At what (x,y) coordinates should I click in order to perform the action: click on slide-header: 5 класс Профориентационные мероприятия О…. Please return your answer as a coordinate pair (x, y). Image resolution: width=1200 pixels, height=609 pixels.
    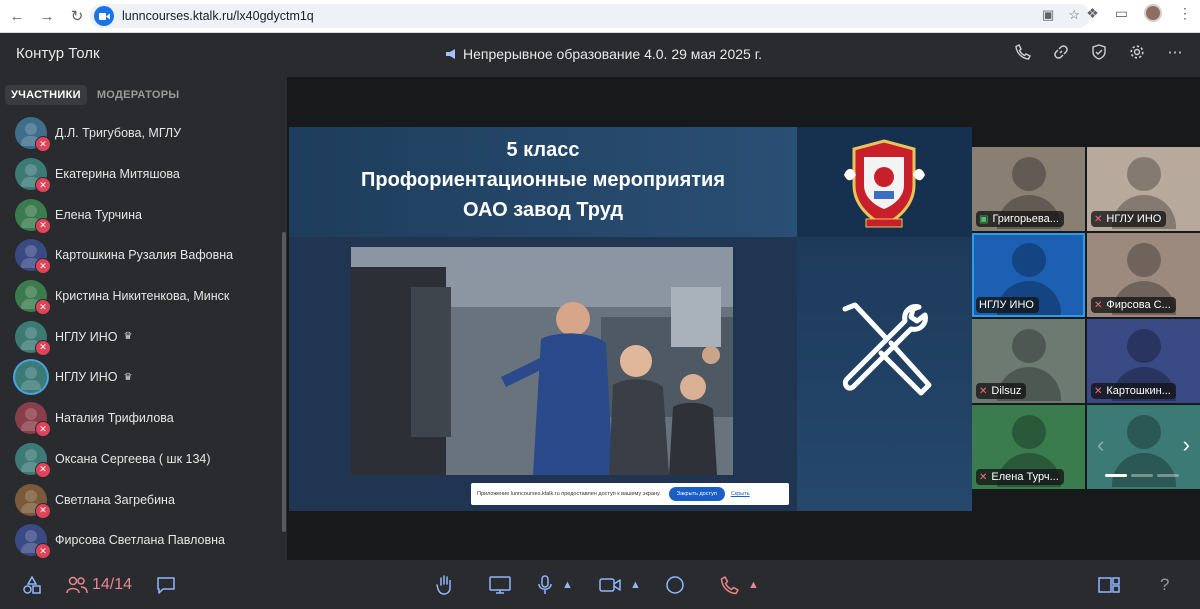
    Looking at the image, I should click on (543, 182).